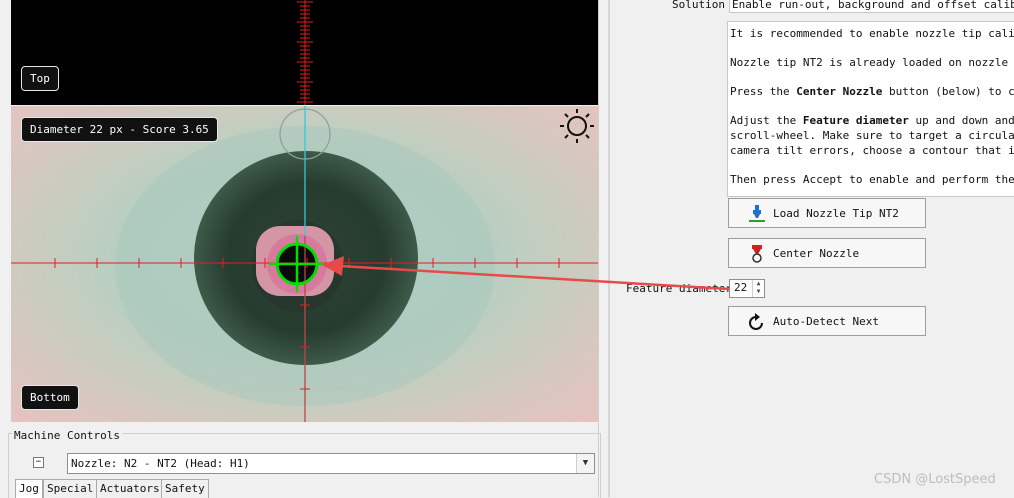 Image resolution: width=1014 pixels, height=498 pixels. I want to click on tab-special: Special, so click(70, 488).